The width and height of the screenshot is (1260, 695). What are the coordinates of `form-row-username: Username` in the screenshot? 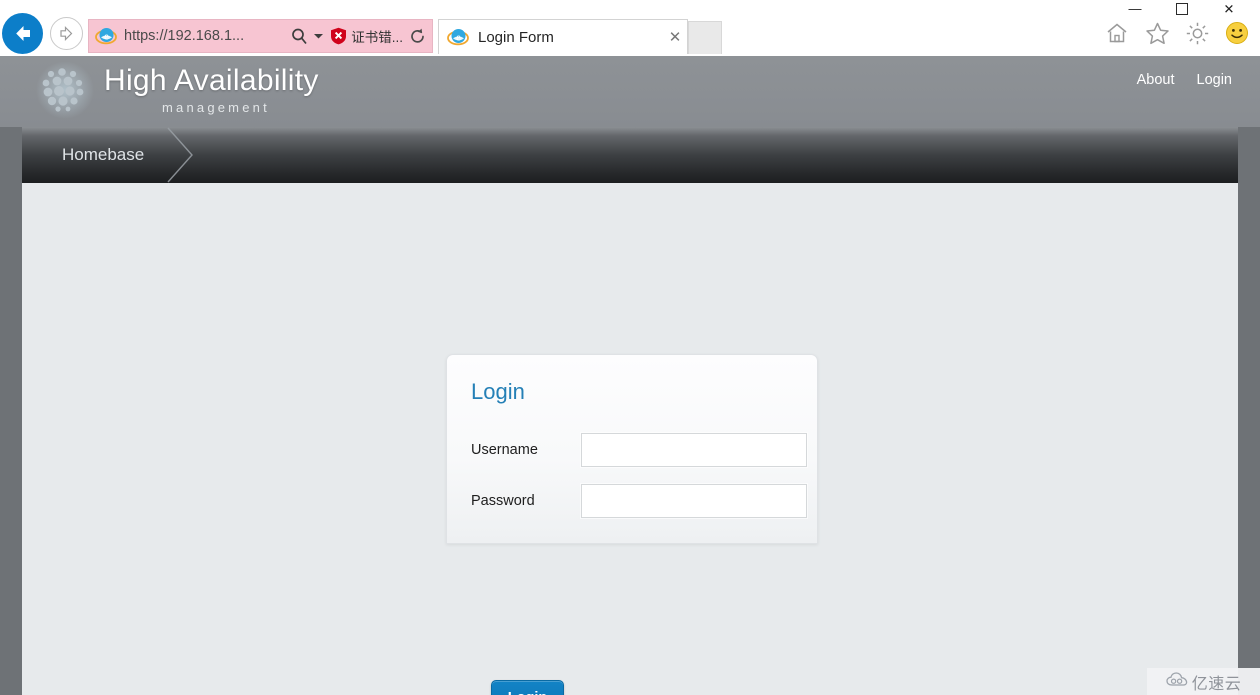 It's located at (639, 450).